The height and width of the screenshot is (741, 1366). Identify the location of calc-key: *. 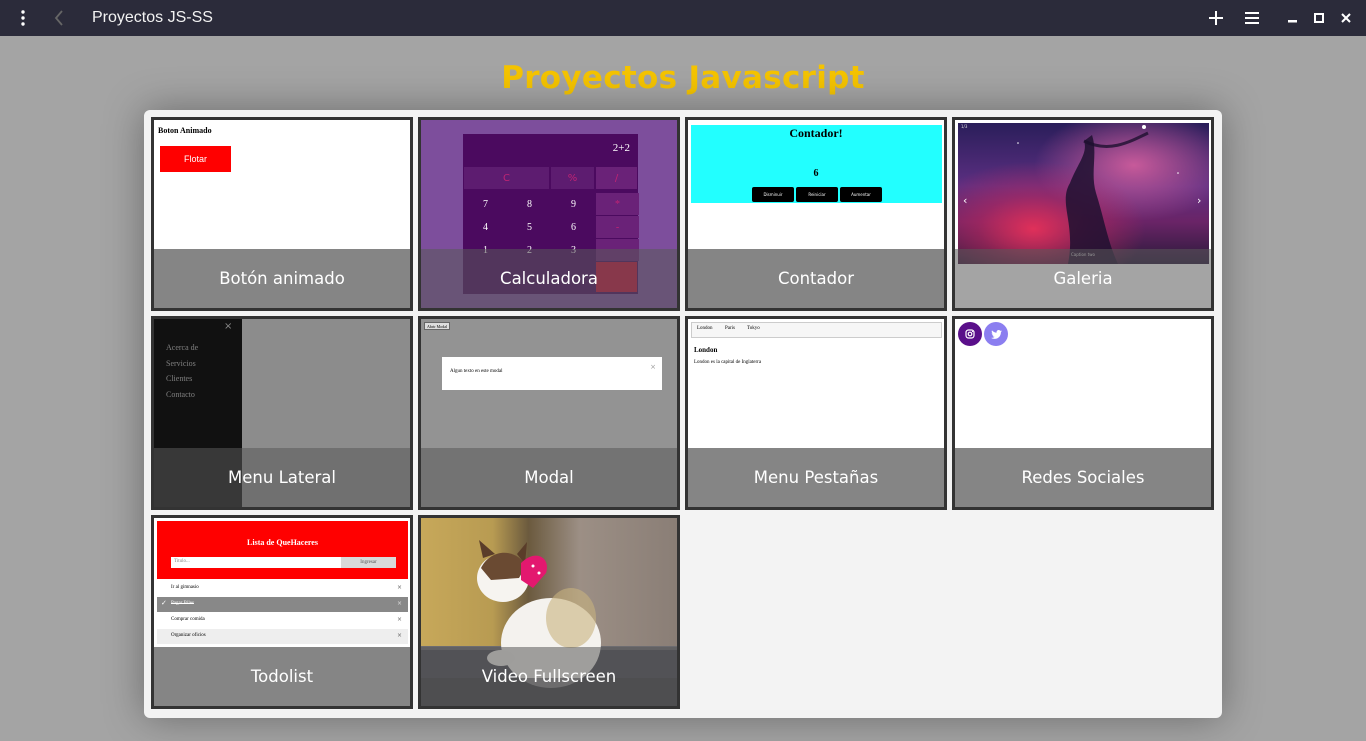
(617, 204).